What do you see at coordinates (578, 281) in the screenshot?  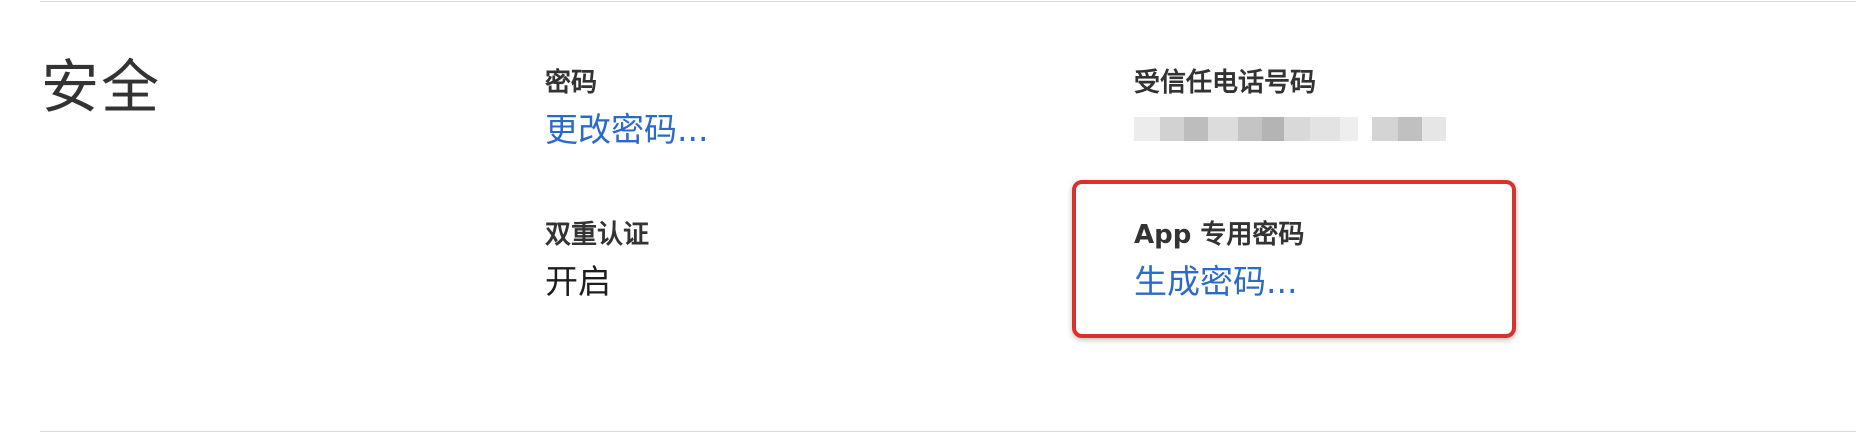 I see `two-factor-status: 开启` at bounding box center [578, 281].